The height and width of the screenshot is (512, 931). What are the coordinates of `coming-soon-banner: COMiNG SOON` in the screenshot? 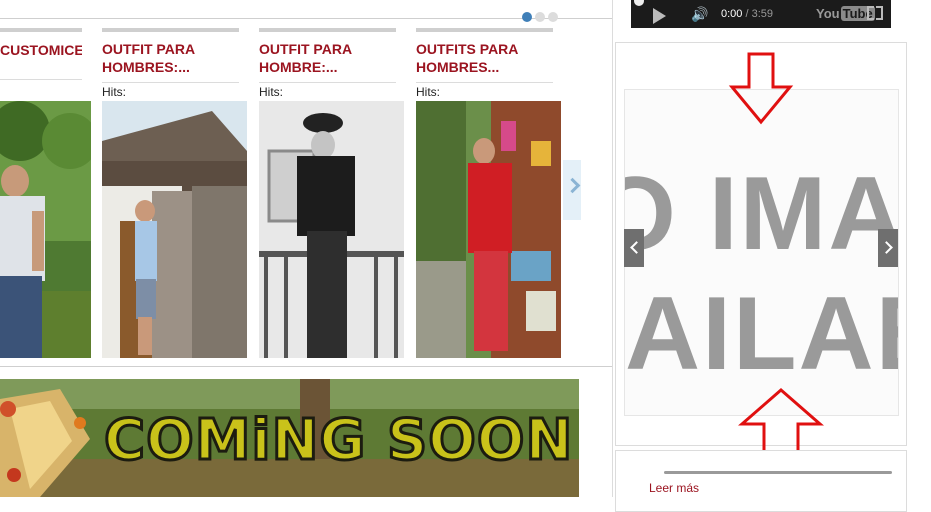 It's located at (289, 438).